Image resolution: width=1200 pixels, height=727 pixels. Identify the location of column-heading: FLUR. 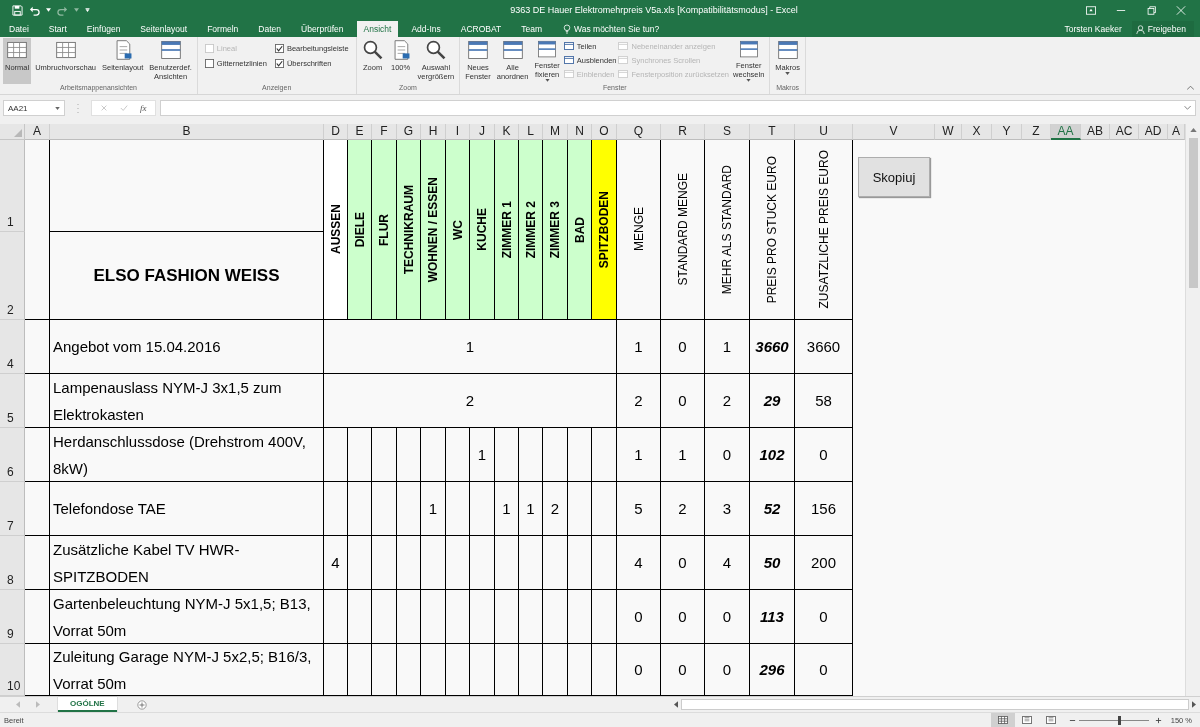
(384, 230).